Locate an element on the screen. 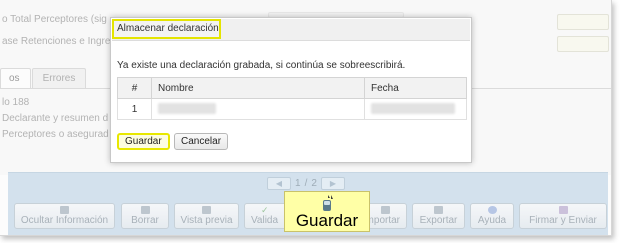 Image resolution: width=621 pixels, height=243 pixels. table-header-row: # Nombre Fecha is located at coordinates (292, 88).